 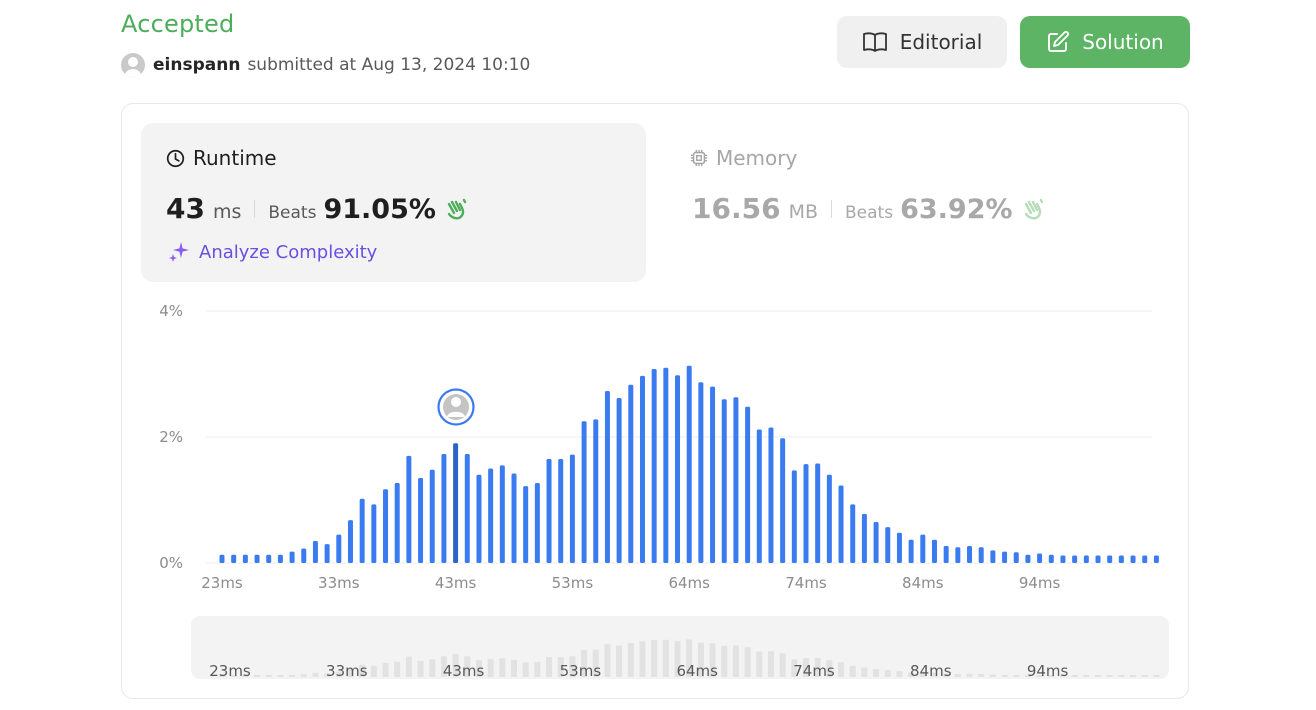 I want to click on overview-tick-label: 74ms, so click(x=814, y=671).